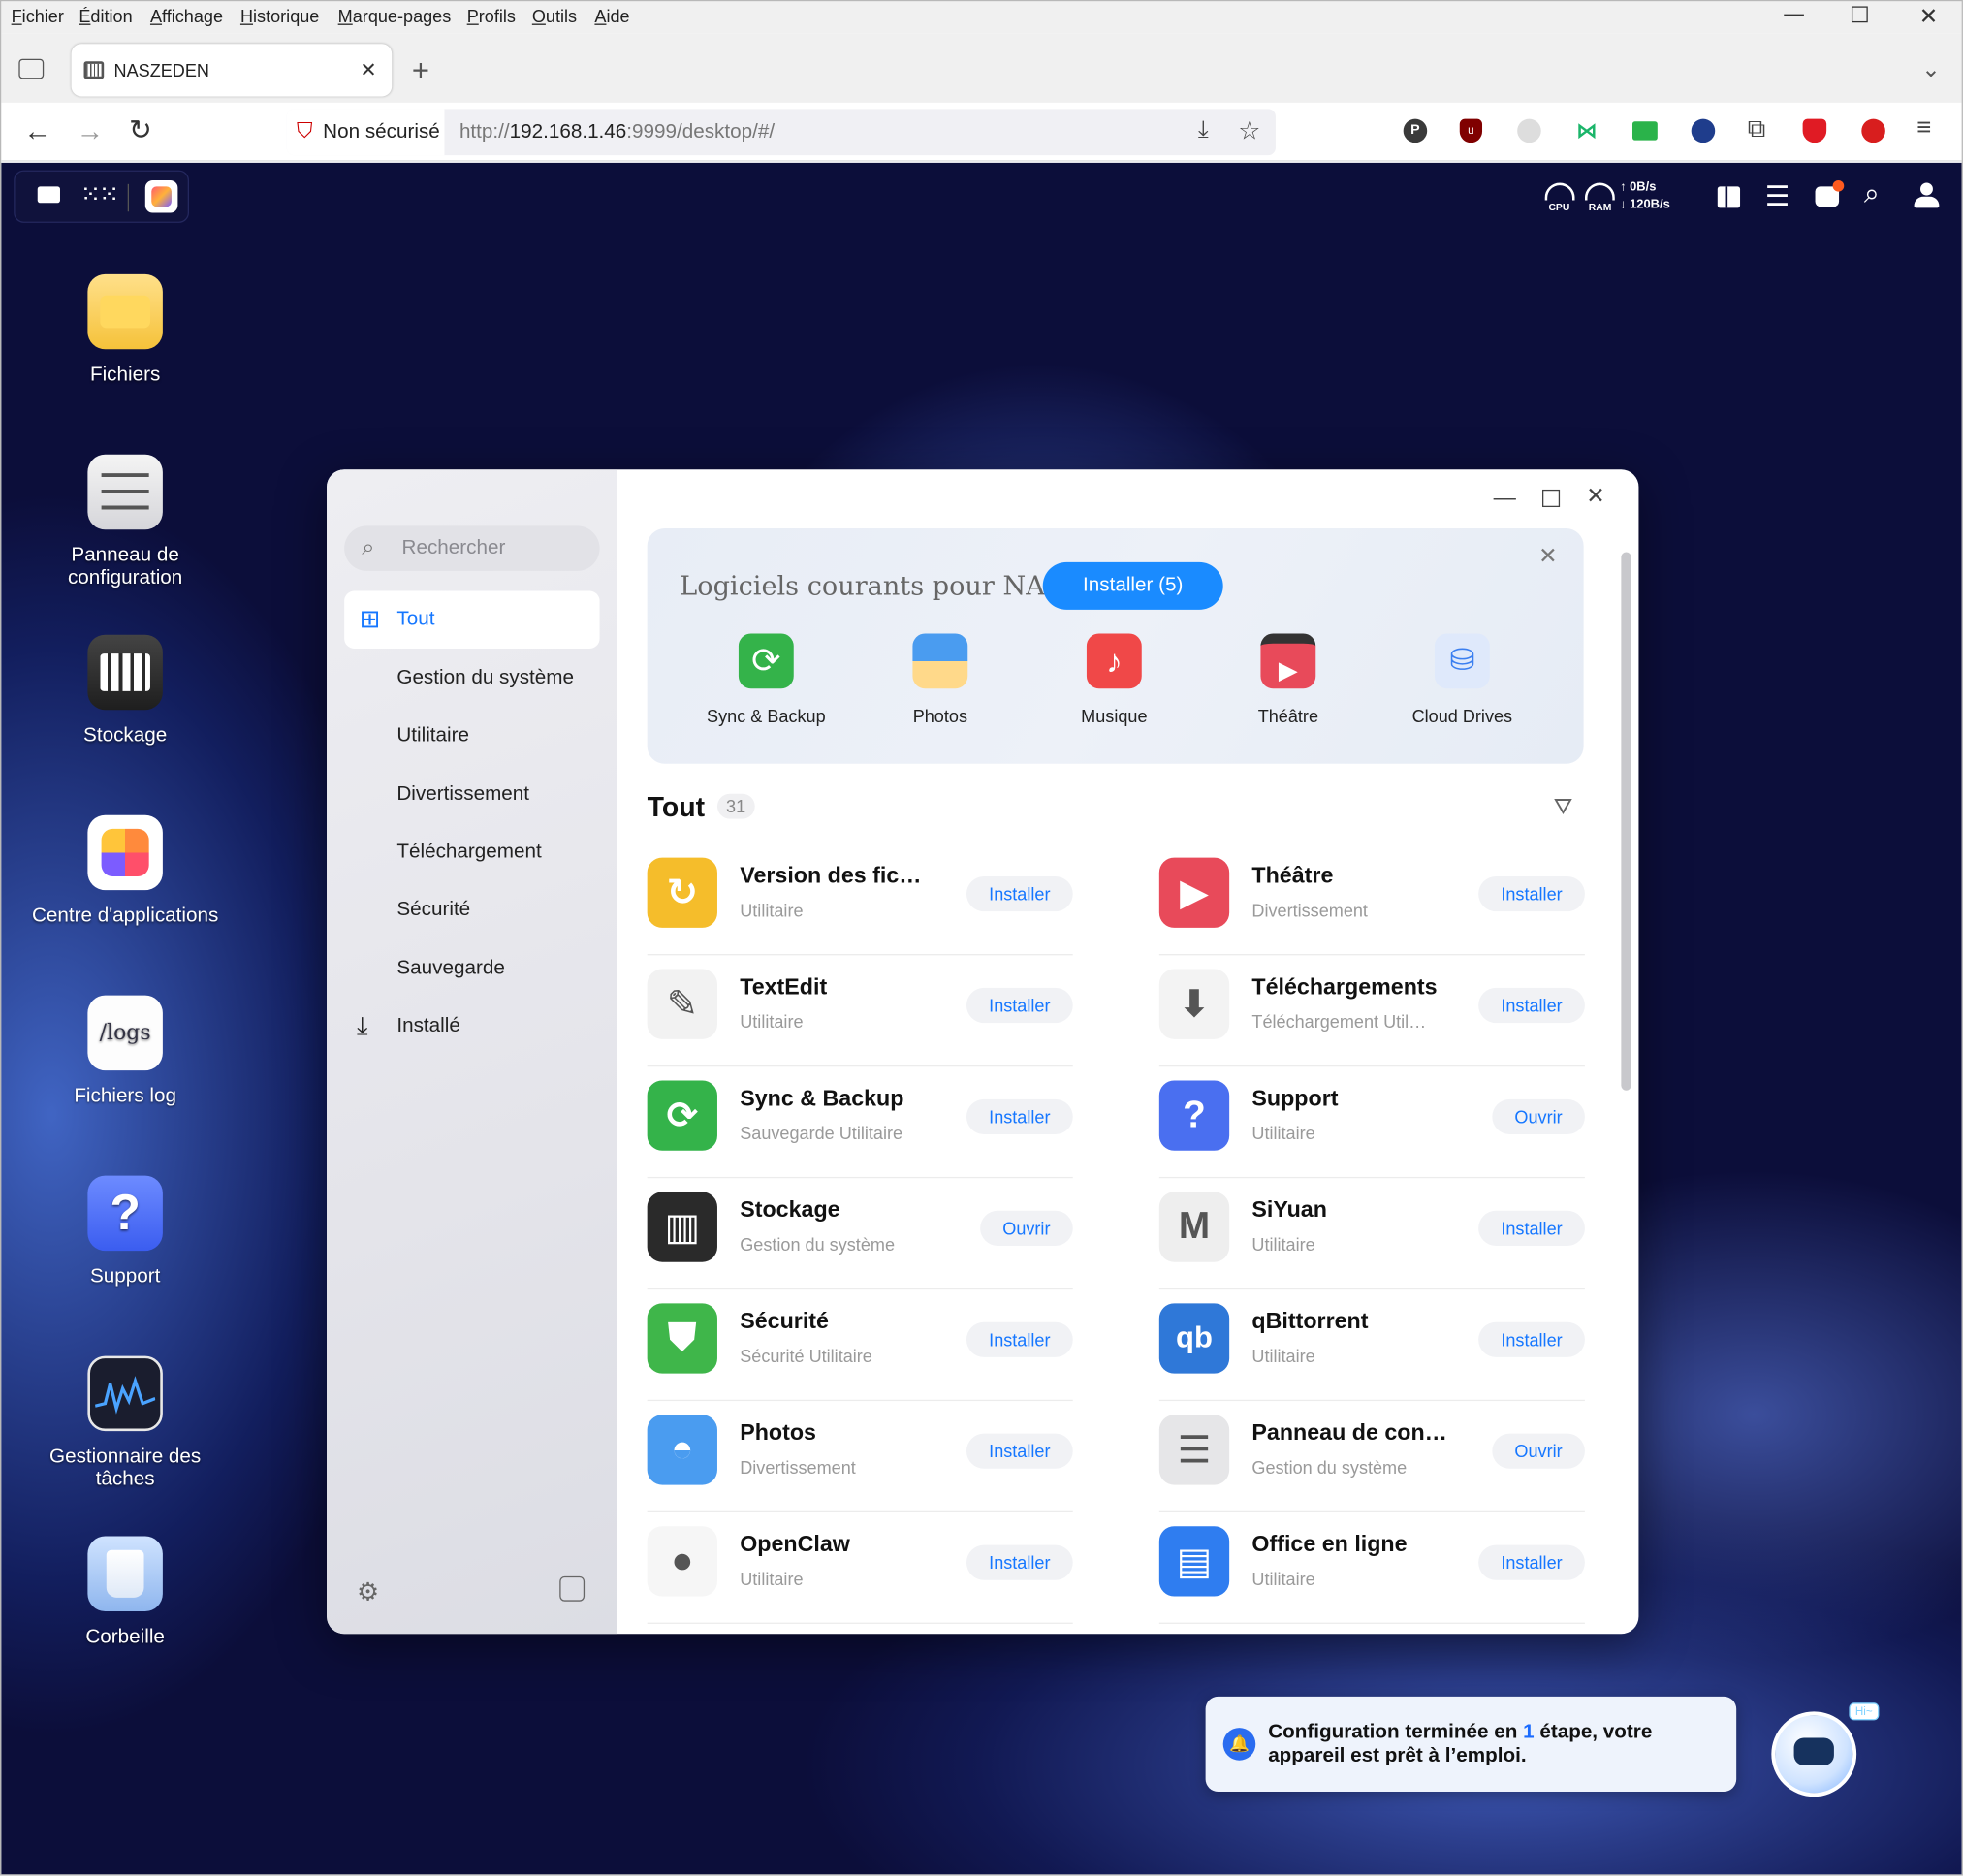 The image size is (1963, 1876). Describe the element at coordinates (125, 1592) in the screenshot. I see `desktop-icon-corbeille: Corbeille` at that location.